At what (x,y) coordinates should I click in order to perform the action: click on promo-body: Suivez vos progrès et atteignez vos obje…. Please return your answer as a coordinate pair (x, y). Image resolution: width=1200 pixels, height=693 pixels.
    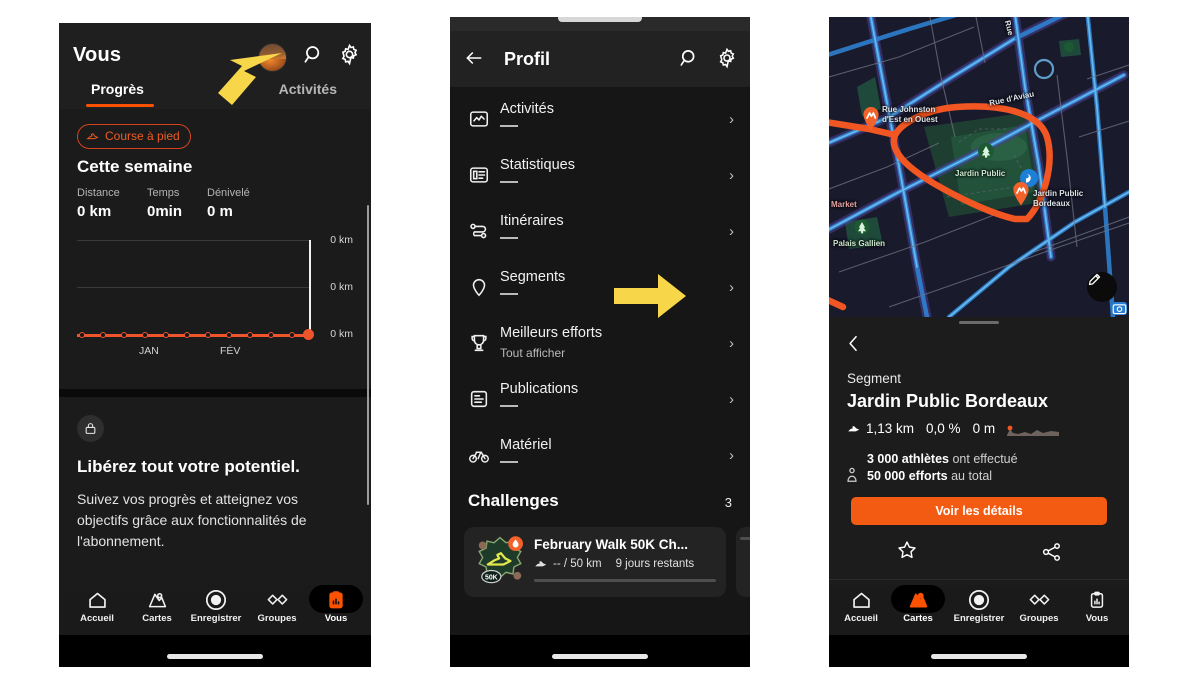
    Looking at the image, I should click on (192, 520).